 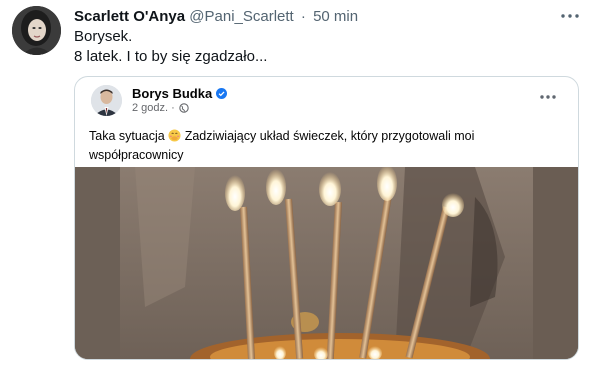 I want to click on embedded-post-time-row: 2 godz. ·, so click(x=160, y=108).